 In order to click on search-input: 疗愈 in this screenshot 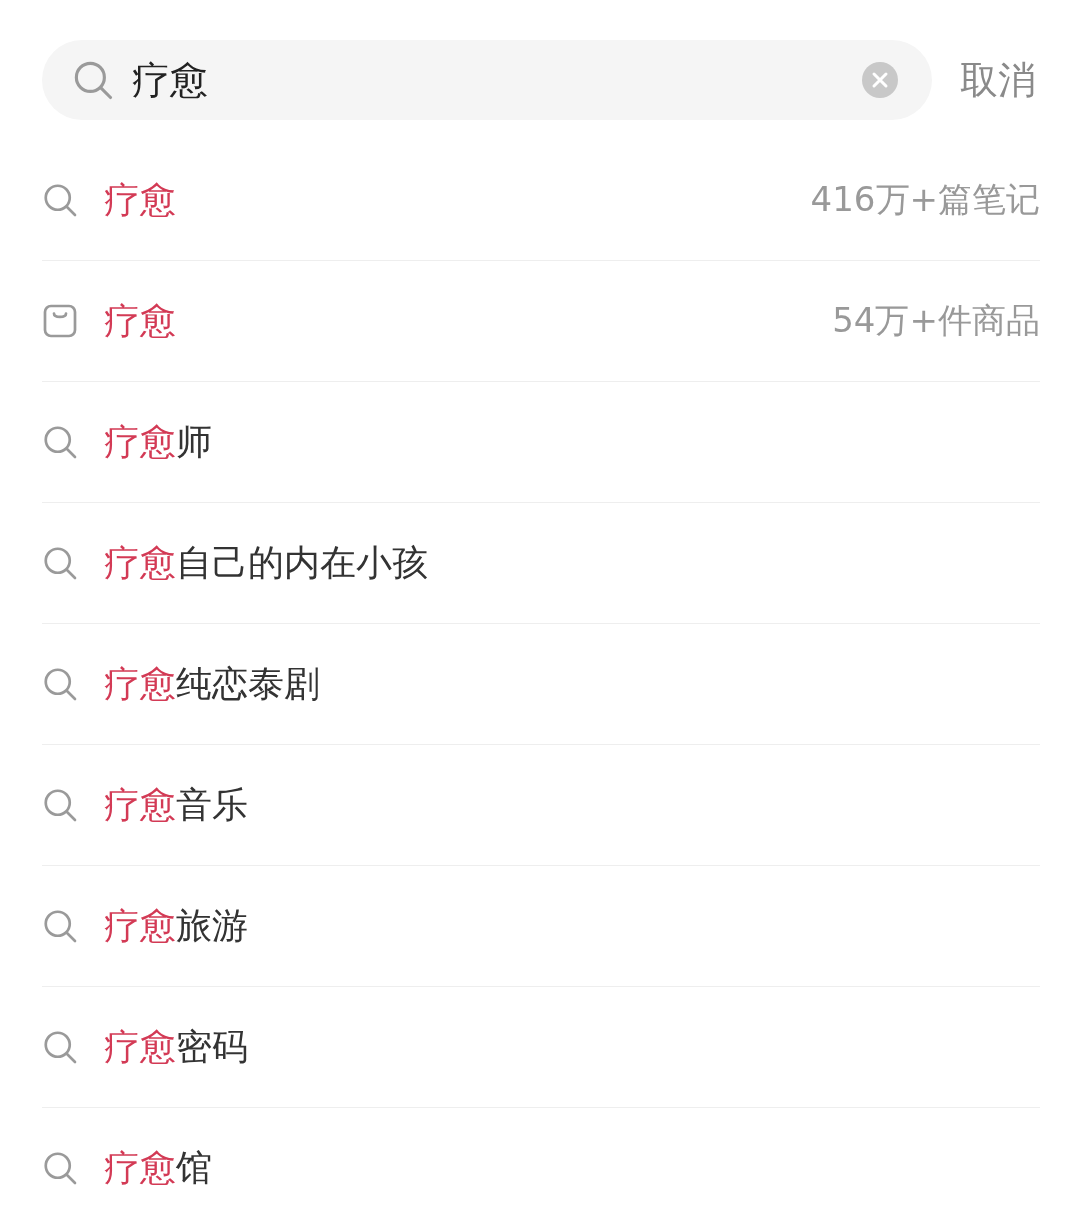, I will do `click(488, 80)`.